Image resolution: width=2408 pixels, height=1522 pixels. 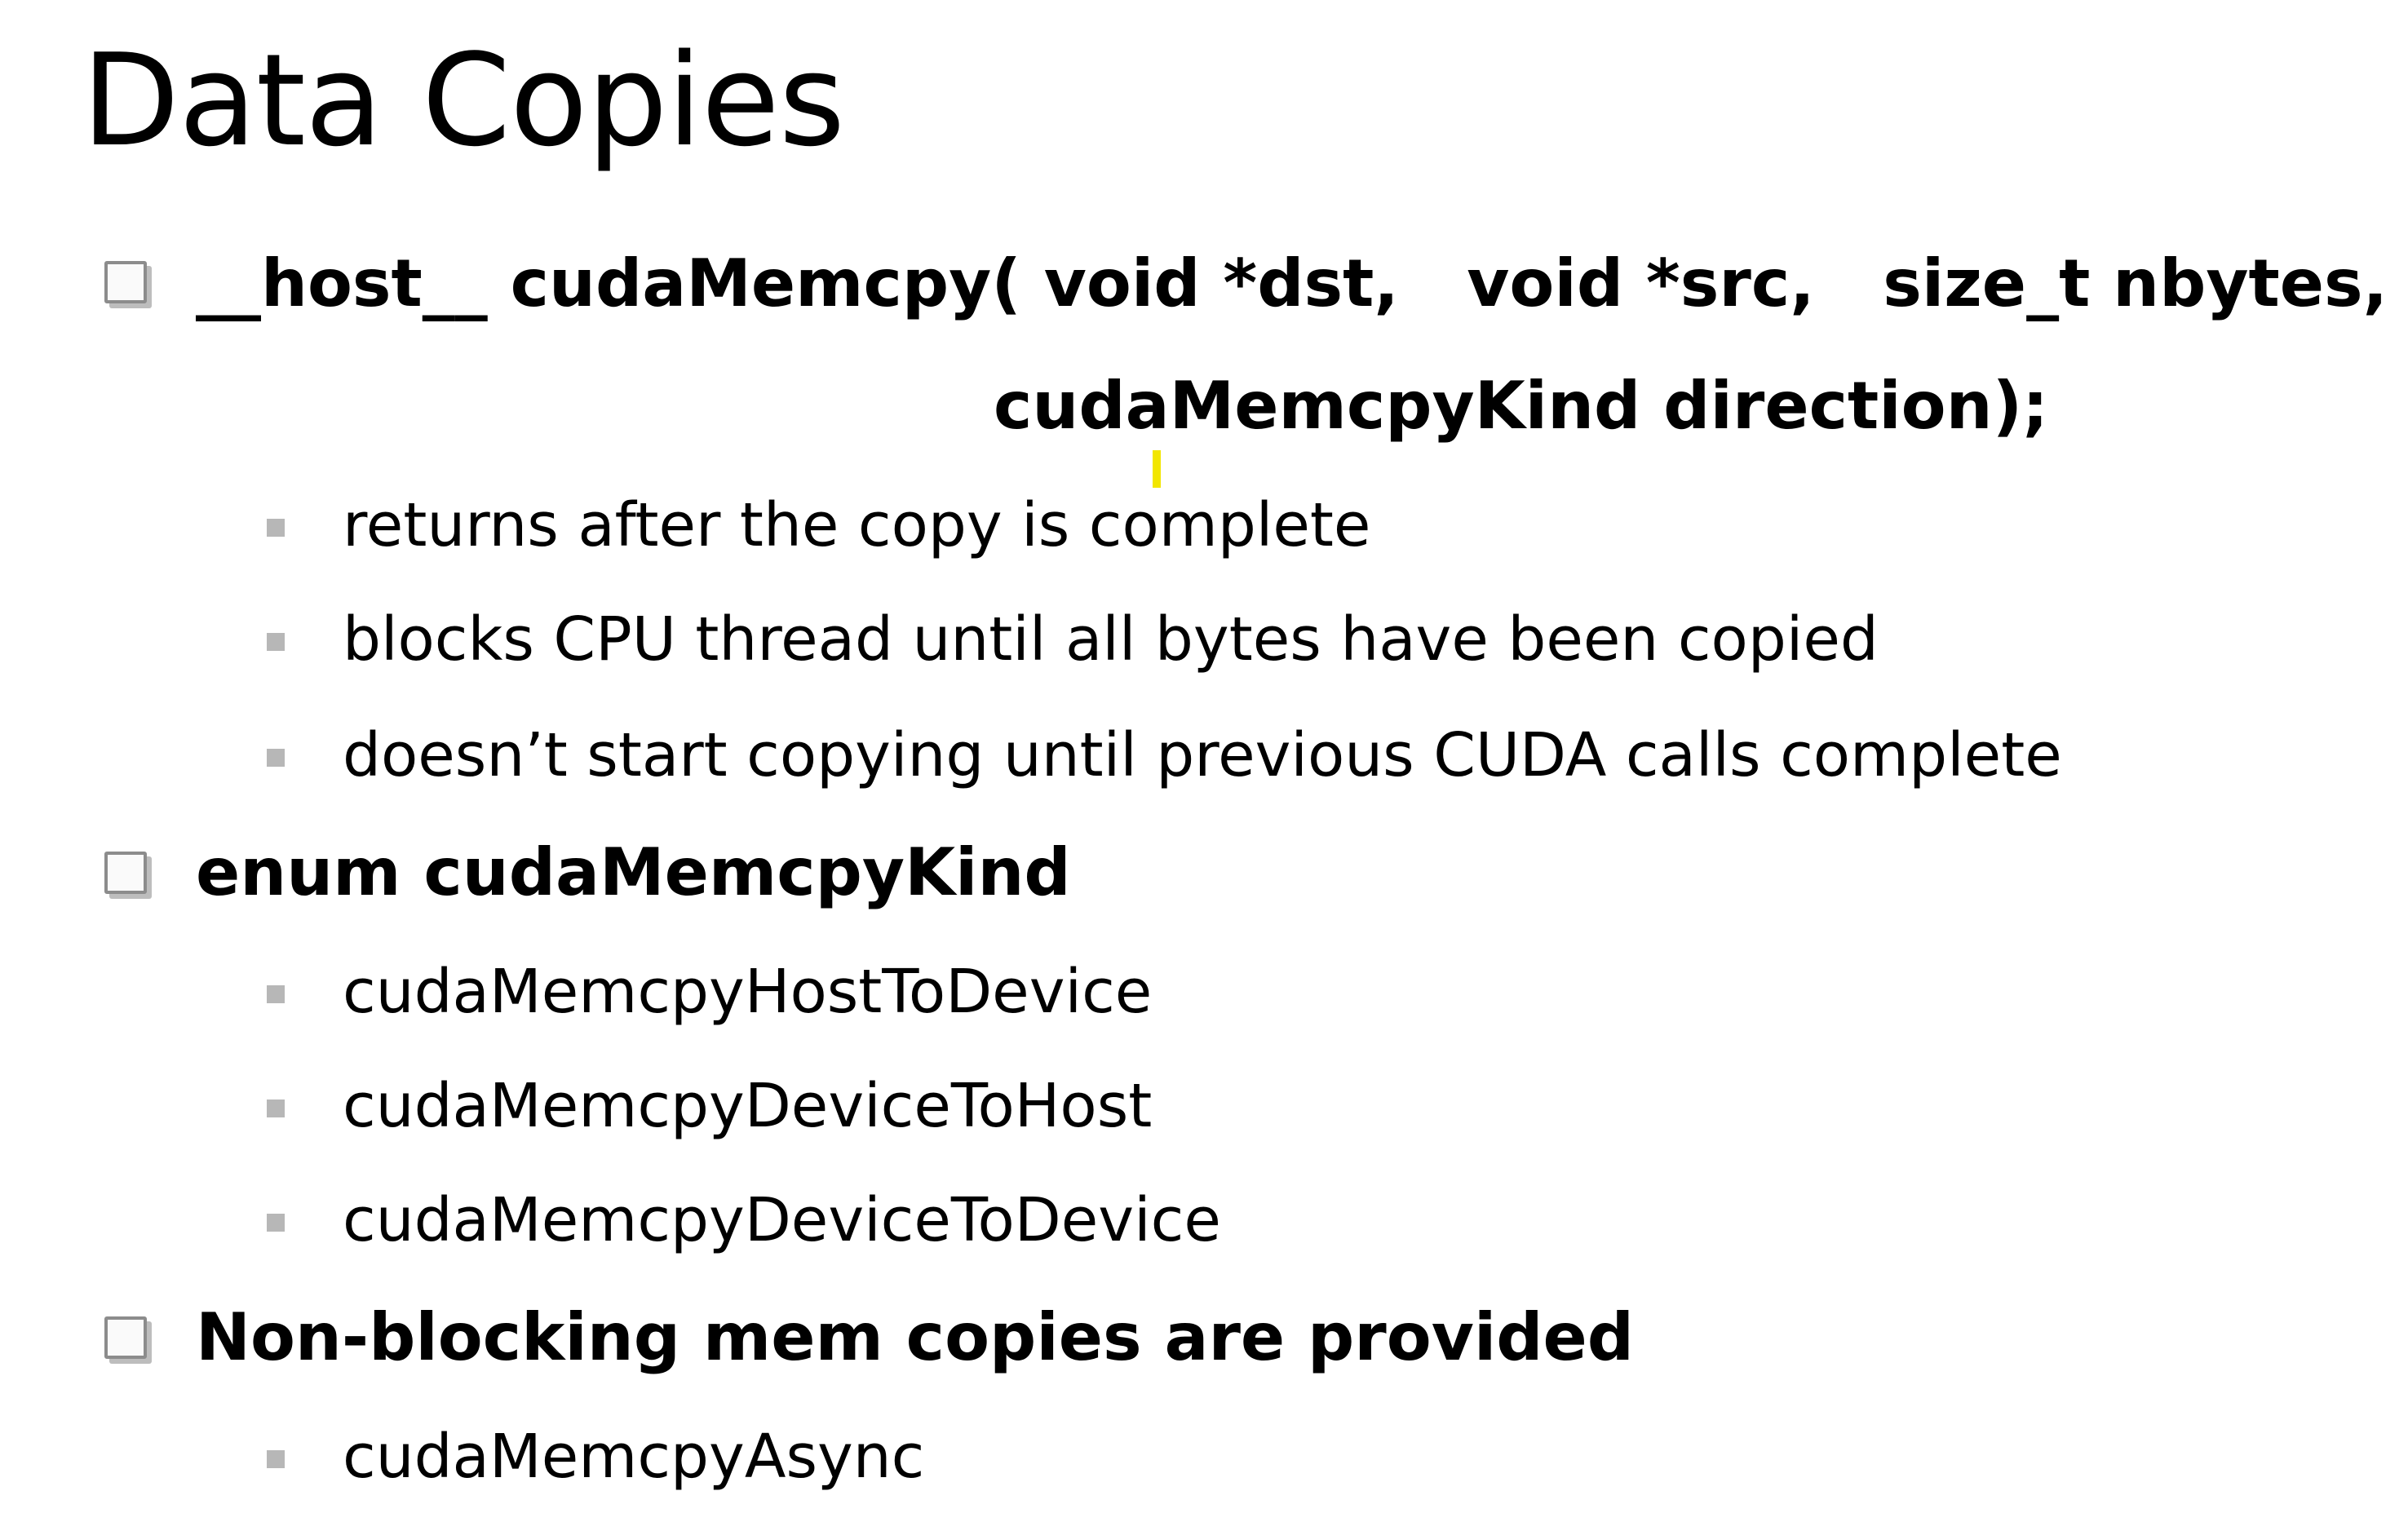 I want to click on enum-value-device-to-host: cudaMemcpyDeviceToHost, so click(x=748, y=1106).